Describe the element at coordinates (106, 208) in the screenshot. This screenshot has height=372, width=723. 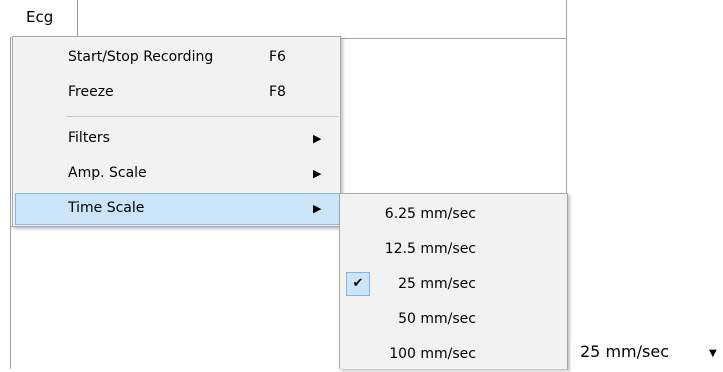
I see `menu-item-label: Time Scale` at that location.